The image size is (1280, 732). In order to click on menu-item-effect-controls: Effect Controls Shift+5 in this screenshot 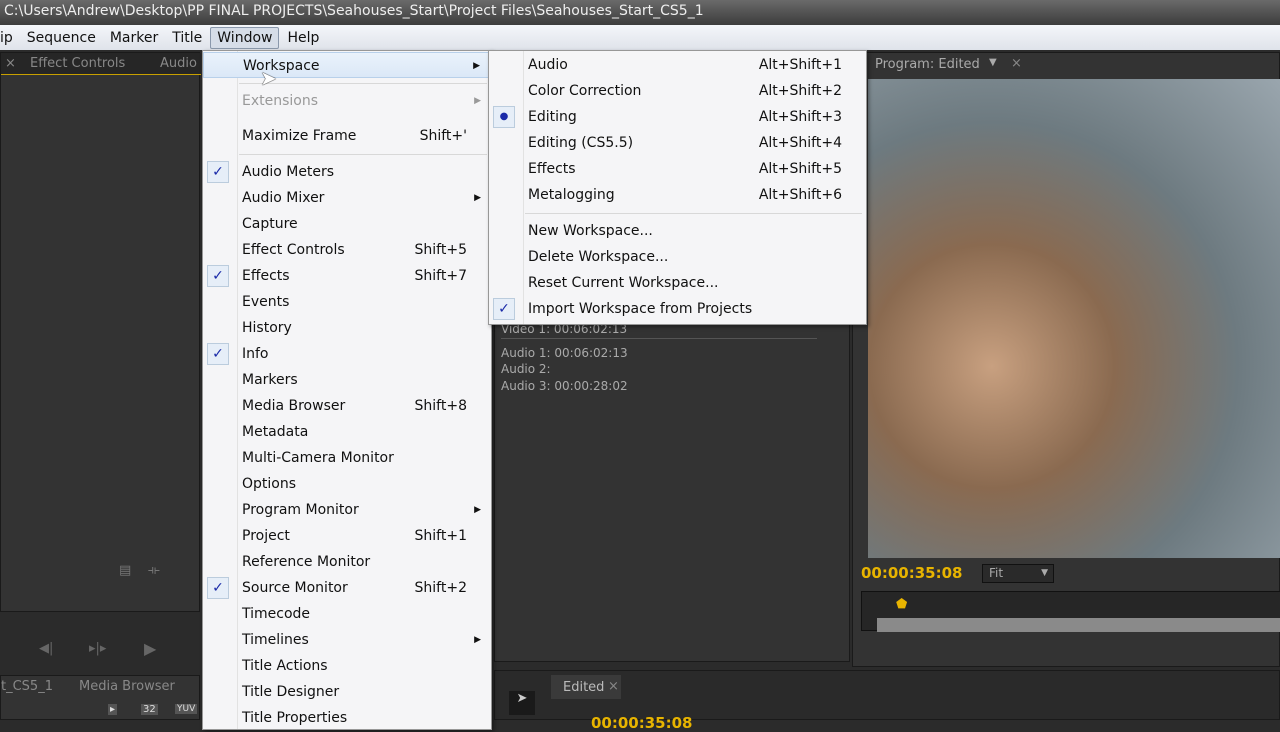, I will do `click(347, 250)`.